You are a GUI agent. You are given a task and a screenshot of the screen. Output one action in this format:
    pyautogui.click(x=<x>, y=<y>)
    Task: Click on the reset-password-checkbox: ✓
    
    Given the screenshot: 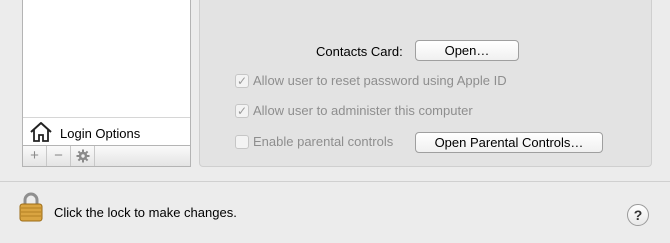 What is the action you would take?
    pyautogui.click(x=242, y=81)
    